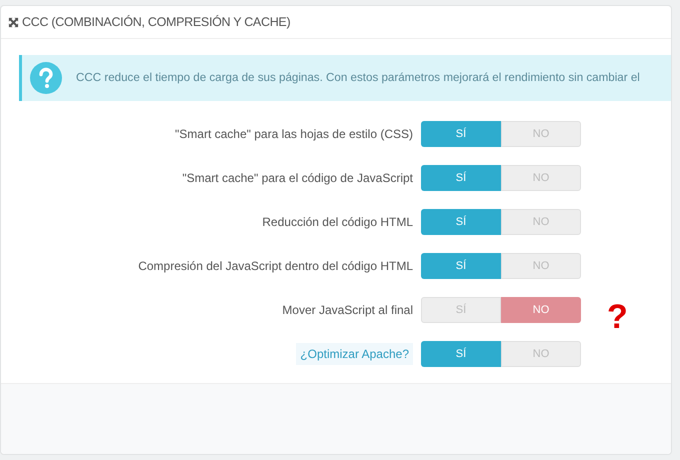  What do you see at coordinates (294, 134) in the screenshot?
I see `setting-label: "Smart cache" para las hojas de estilo (CSS)` at bounding box center [294, 134].